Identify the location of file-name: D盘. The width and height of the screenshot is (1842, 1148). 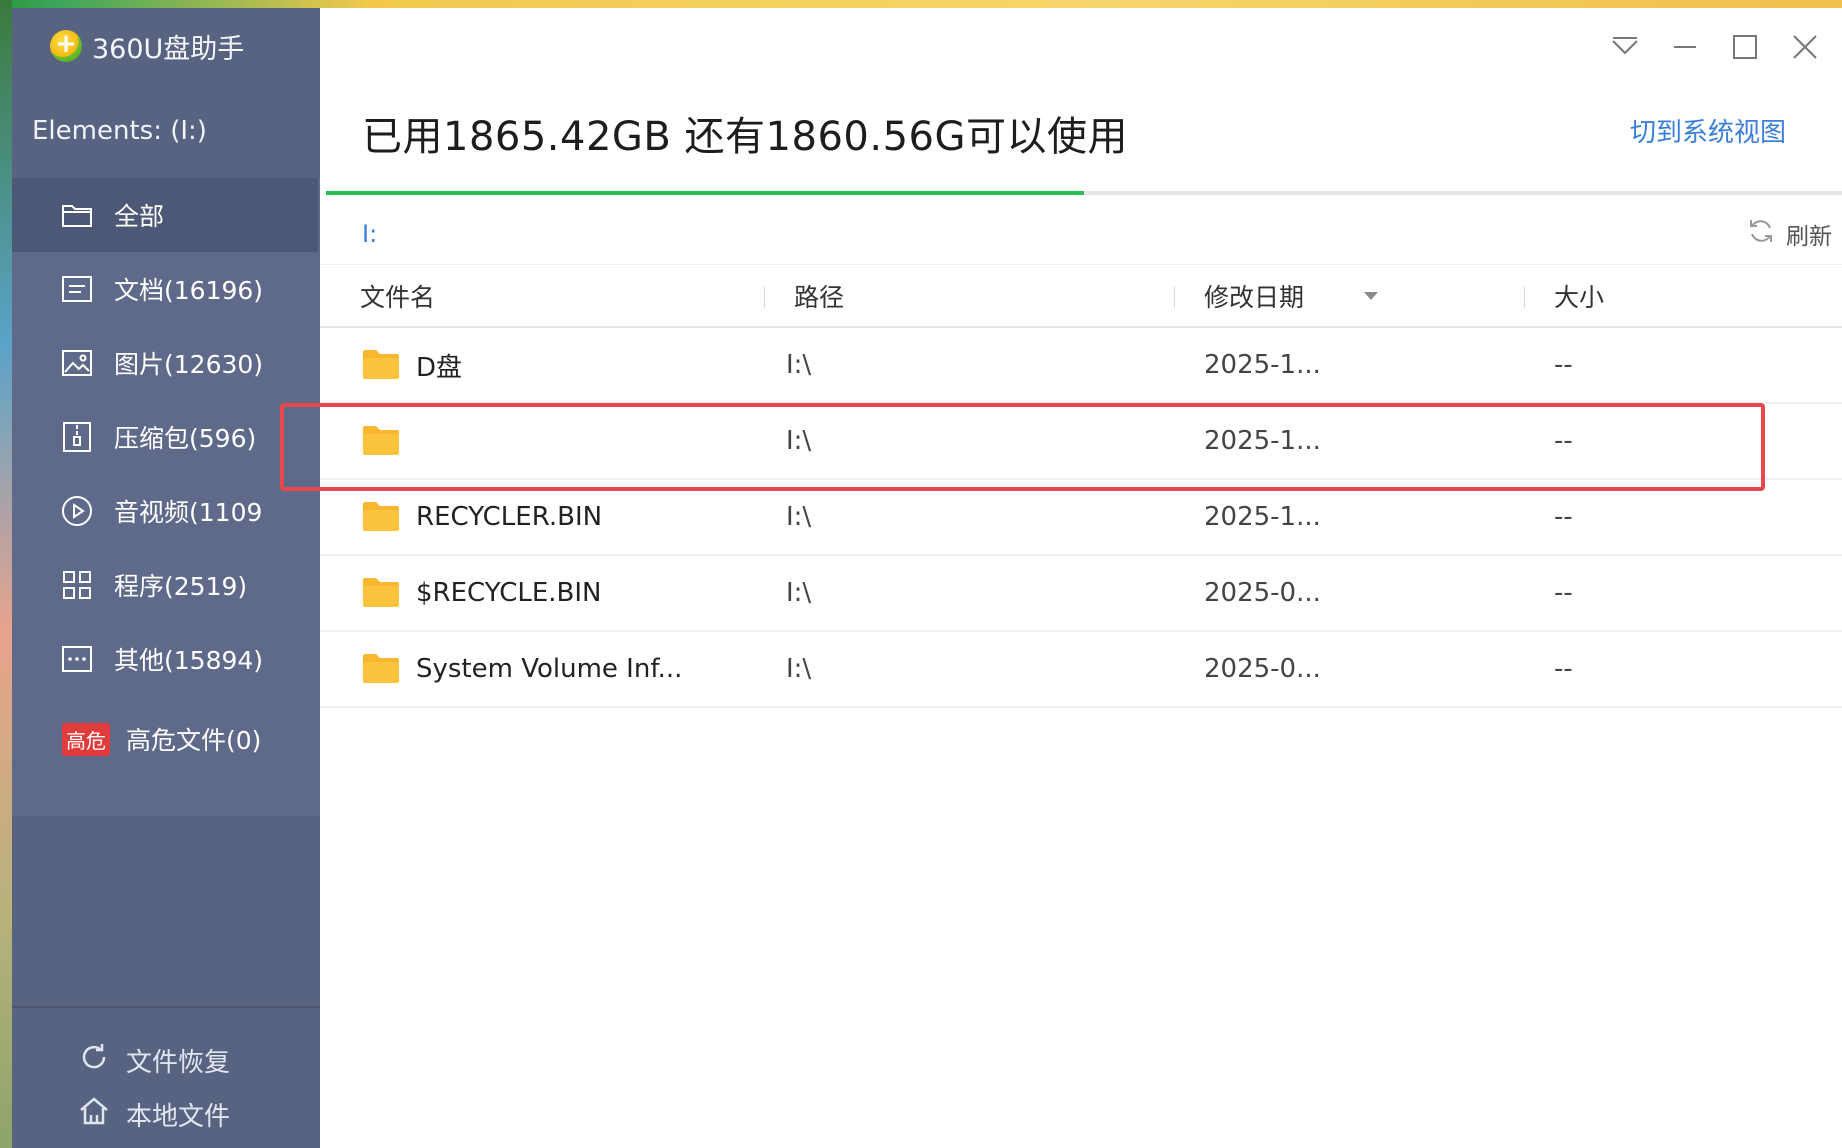
(439, 367).